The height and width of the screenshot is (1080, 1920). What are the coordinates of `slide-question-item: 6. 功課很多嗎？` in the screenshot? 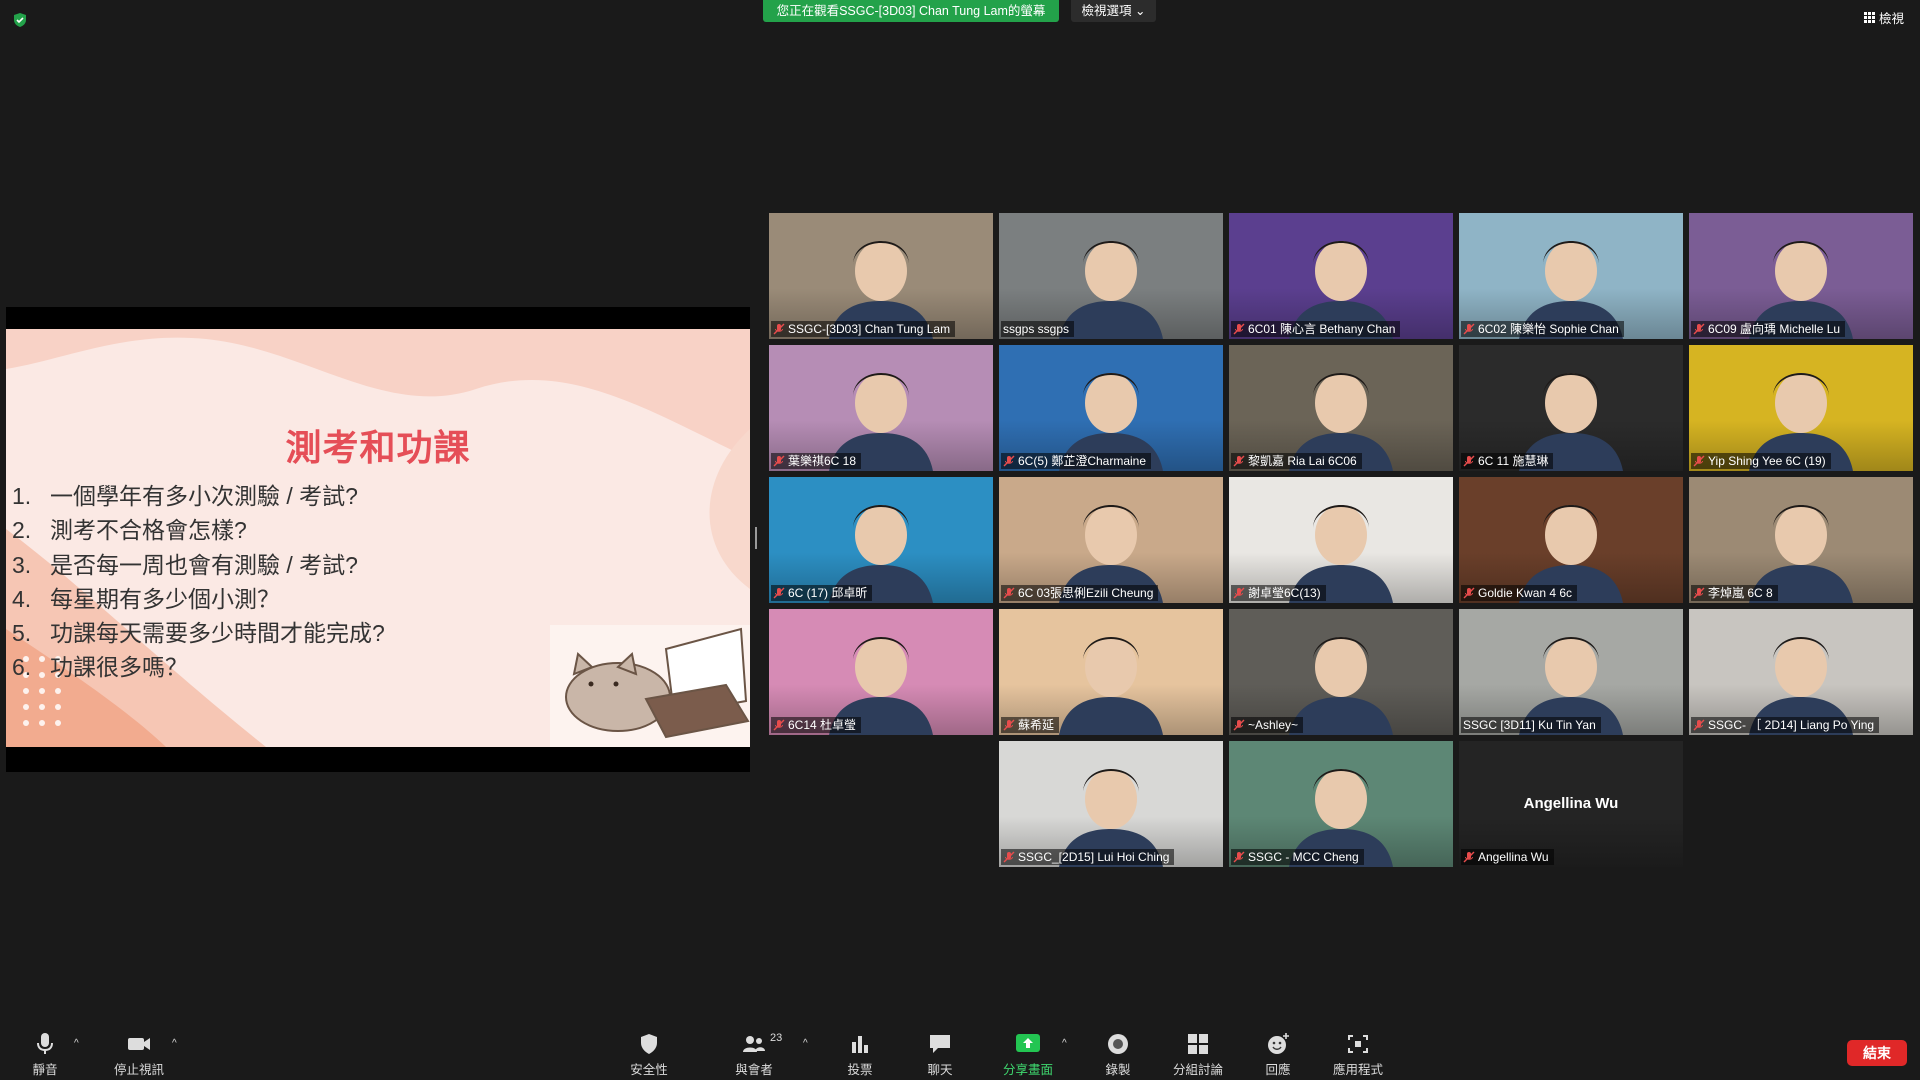 It's located at (100, 667).